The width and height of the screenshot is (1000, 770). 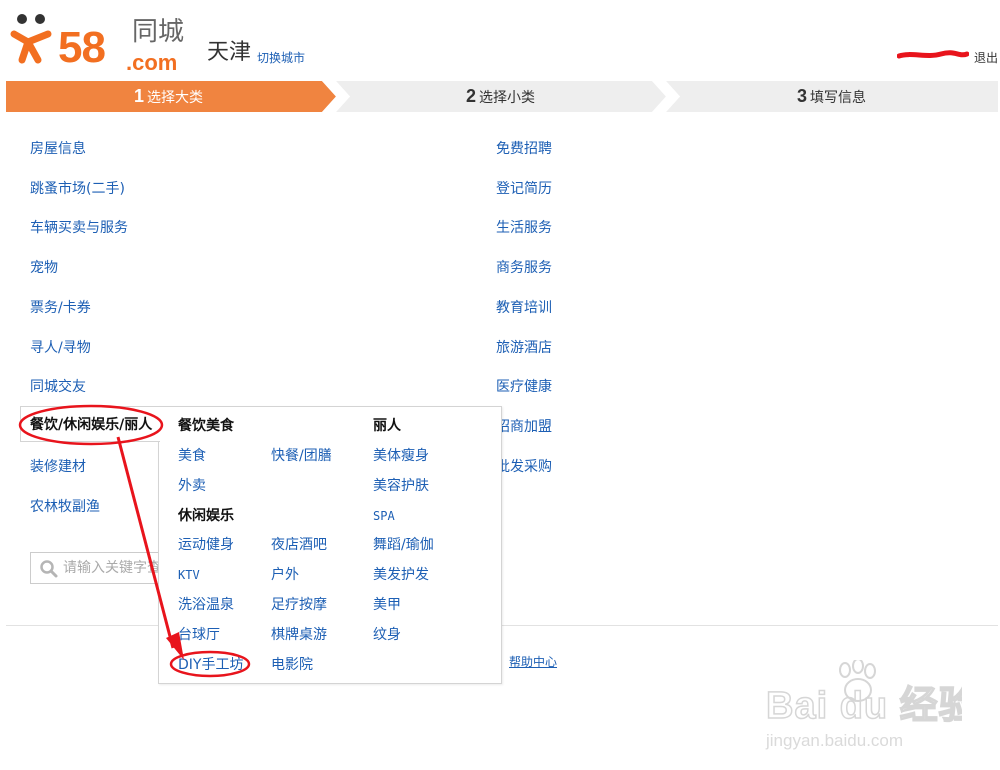 What do you see at coordinates (401, 456) in the screenshot?
I see `sub-body-slimming: 美体瘦身` at bounding box center [401, 456].